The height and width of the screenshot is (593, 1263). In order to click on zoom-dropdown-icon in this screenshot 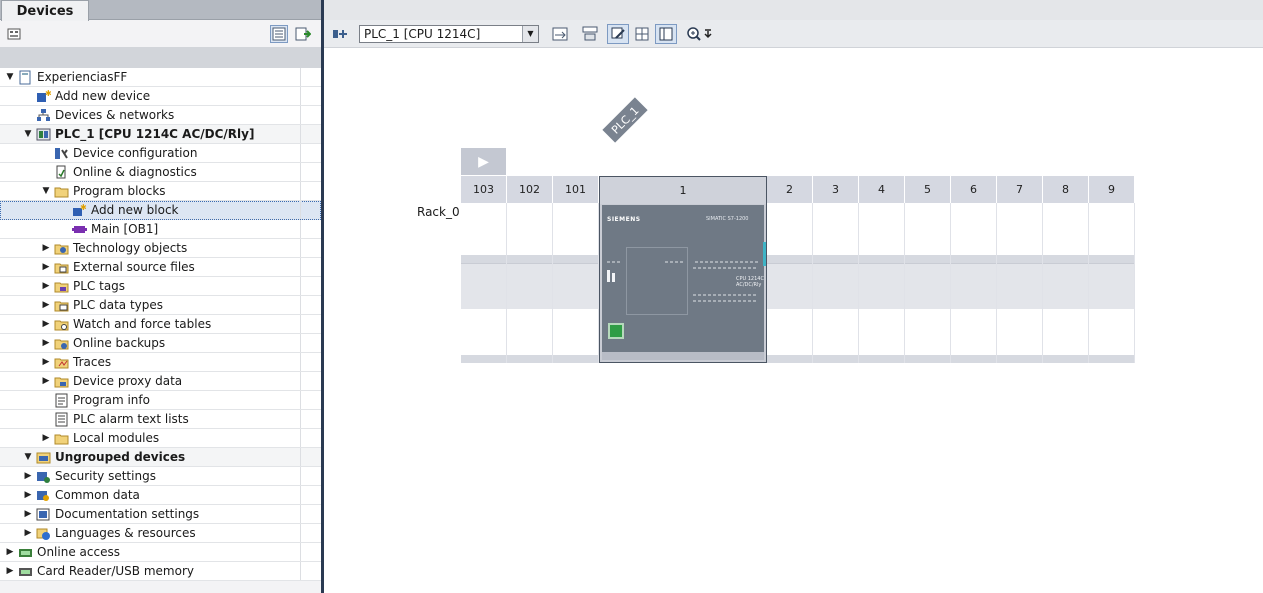, I will do `click(708, 34)`.